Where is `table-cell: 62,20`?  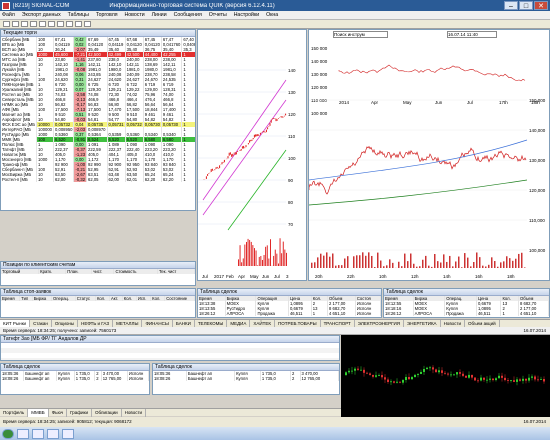
table-cell: 62,20 is located at coordinates (172, 179).